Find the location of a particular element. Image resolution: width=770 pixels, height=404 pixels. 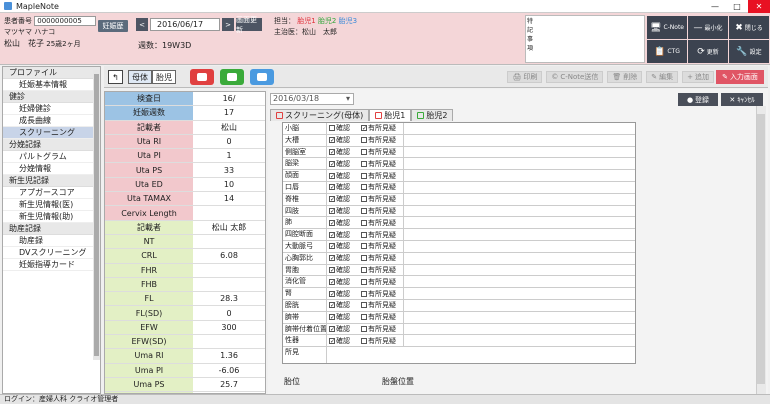

sidebar-item: 妊娠基本情報 is located at coordinates (51, 85).